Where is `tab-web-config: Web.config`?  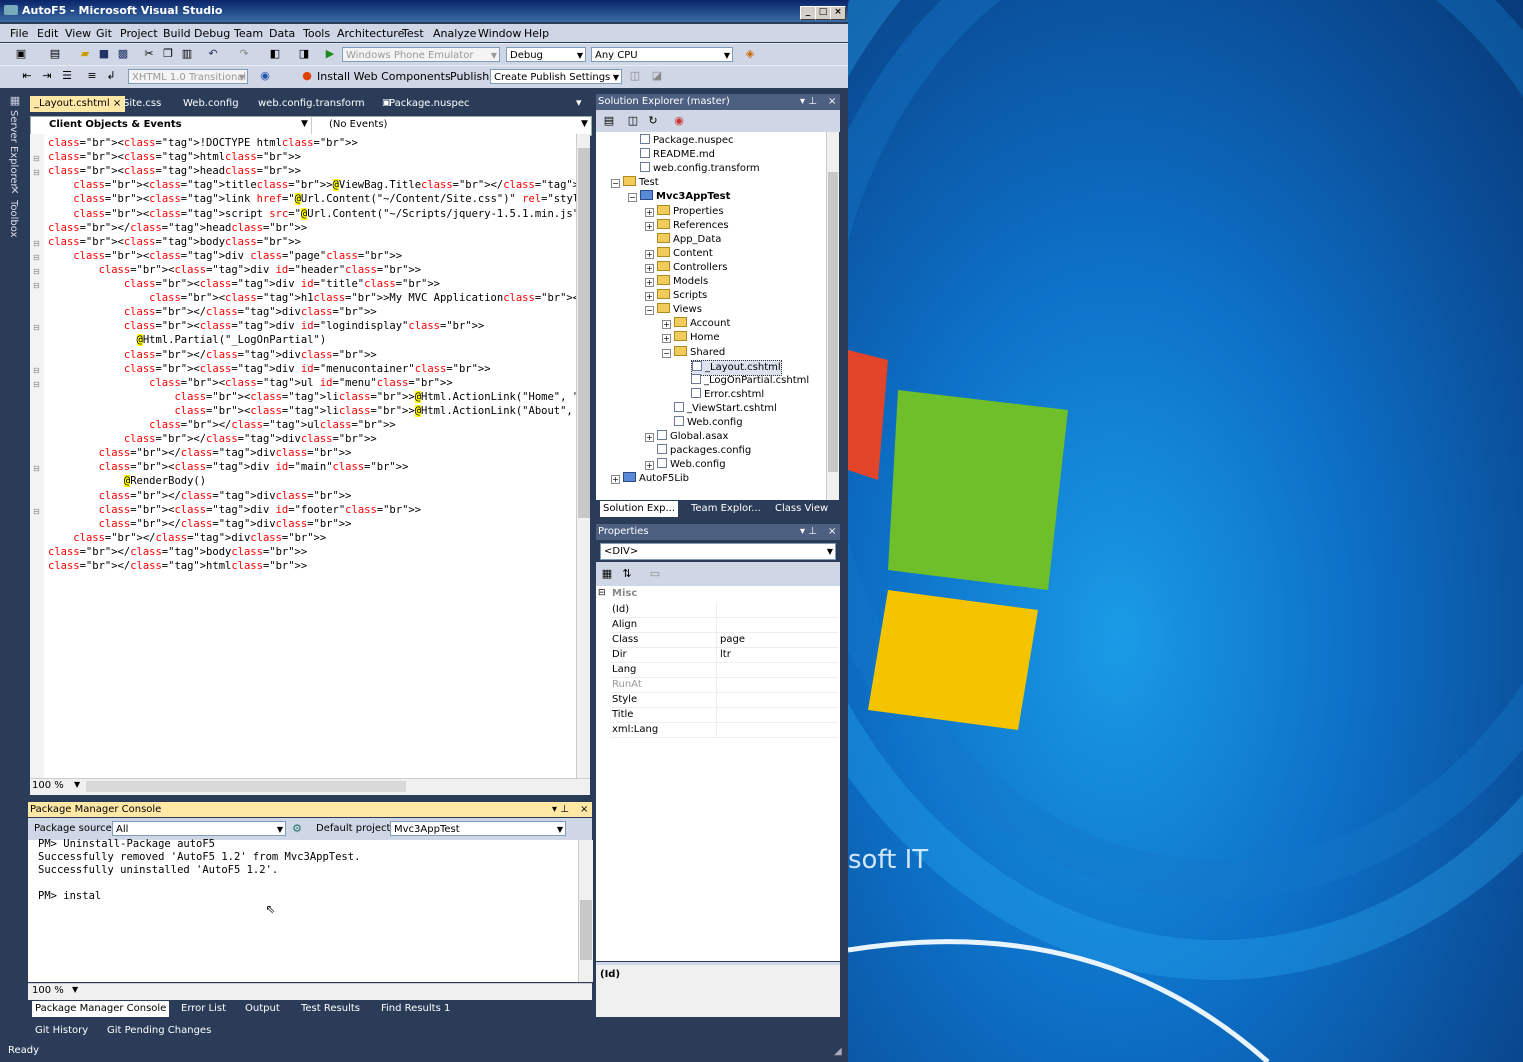
tab-web-config: Web.config is located at coordinates (211, 104).